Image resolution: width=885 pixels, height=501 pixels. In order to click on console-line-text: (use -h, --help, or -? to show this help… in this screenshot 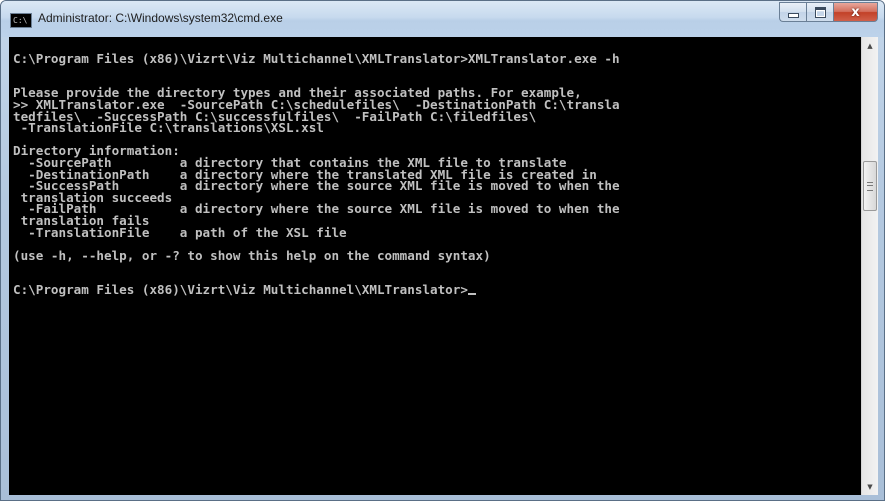, I will do `click(252, 255)`.